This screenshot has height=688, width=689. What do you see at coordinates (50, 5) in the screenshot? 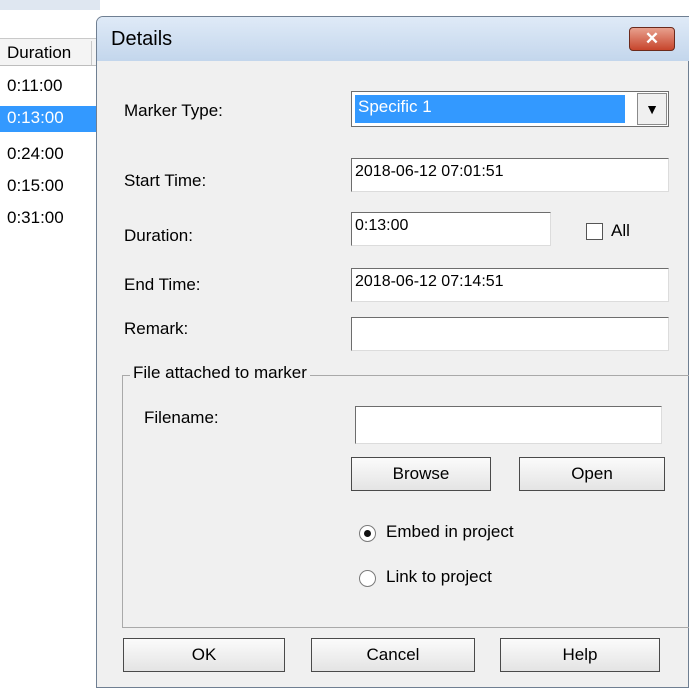
I see `window-top-strip` at bounding box center [50, 5].